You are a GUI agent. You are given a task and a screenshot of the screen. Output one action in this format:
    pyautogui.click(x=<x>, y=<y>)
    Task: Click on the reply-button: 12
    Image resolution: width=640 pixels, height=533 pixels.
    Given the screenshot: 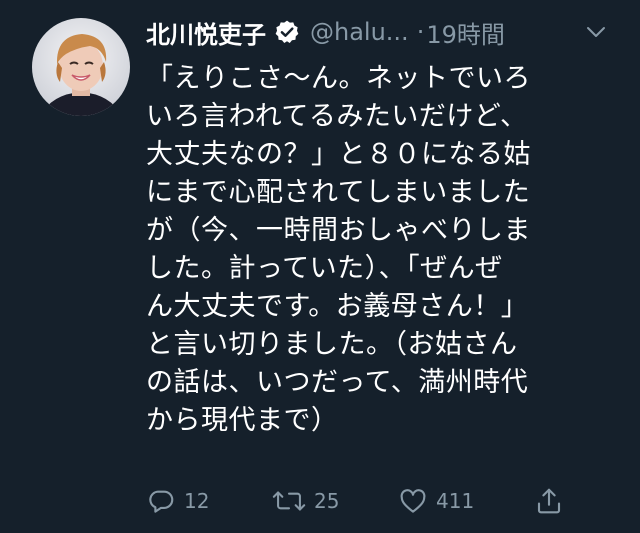 What is the action you would take?
    pyautogui.click(x=177, y=501)
    